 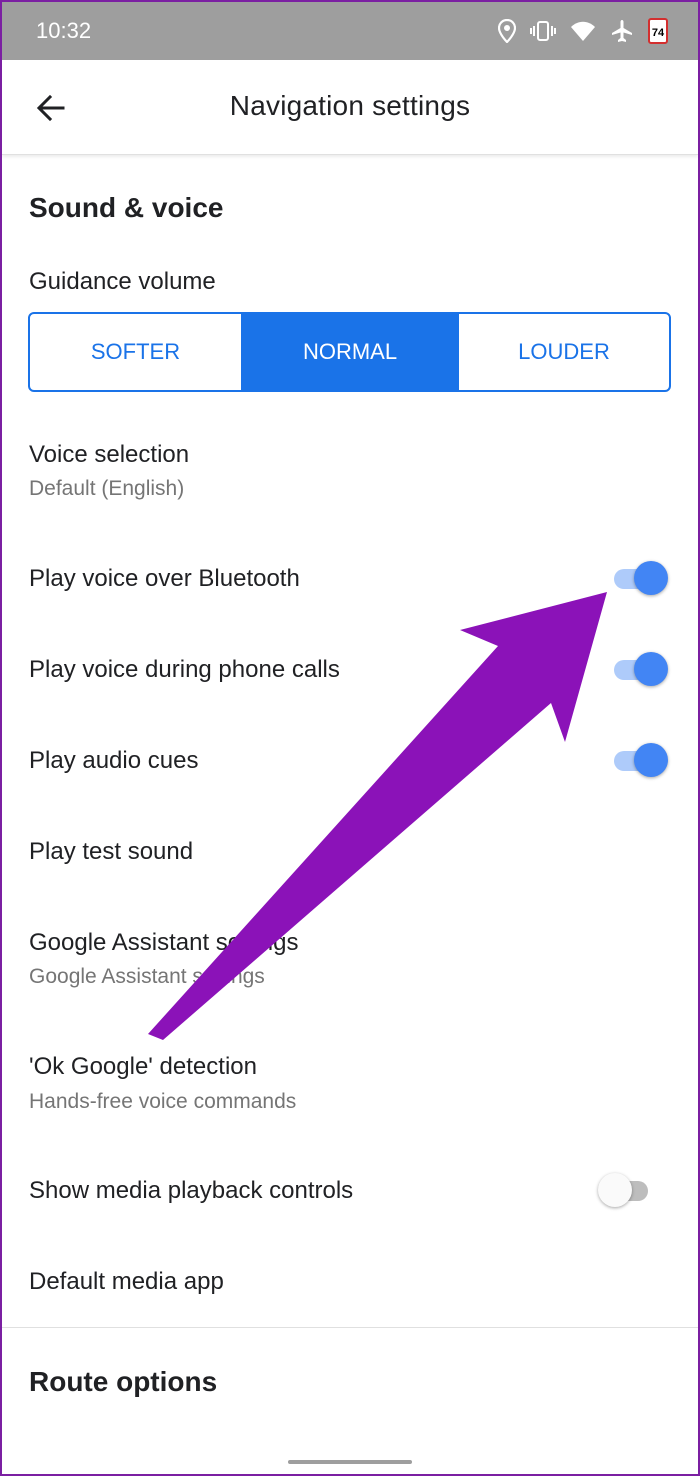 I want to click on airplane-icon, so click(x=622, y=31).